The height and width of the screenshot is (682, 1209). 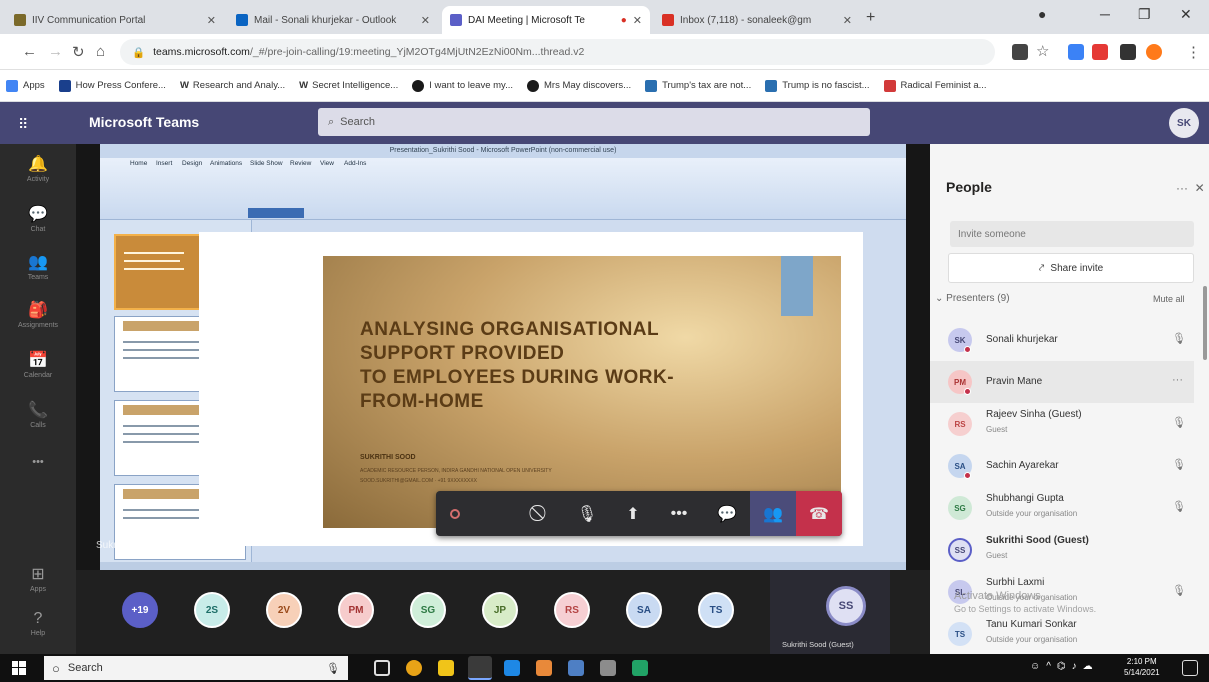 I want to click on windows-start-icon, so click(x=19, y=668).